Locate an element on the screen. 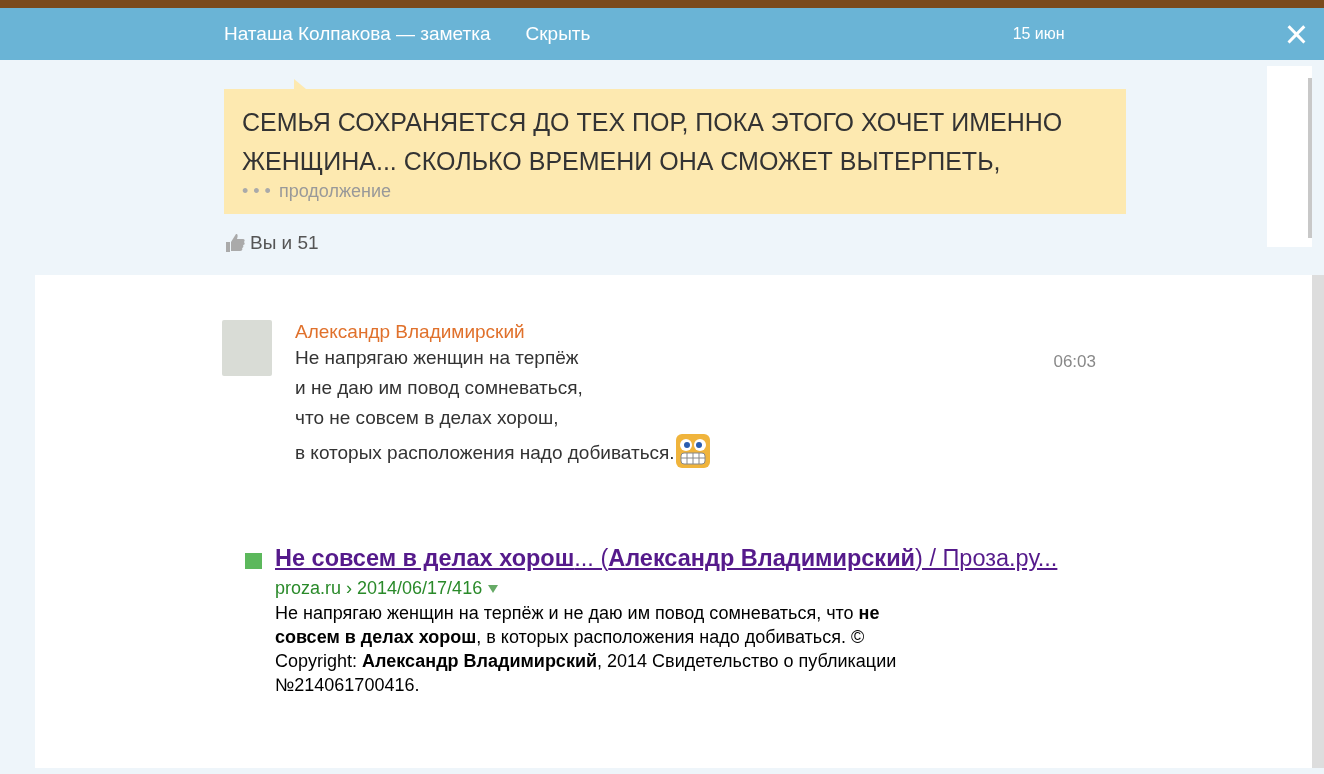 The width and height of the screenshot is (1324, 774). thumbs-up-icon is located at coordinates (235, 243).